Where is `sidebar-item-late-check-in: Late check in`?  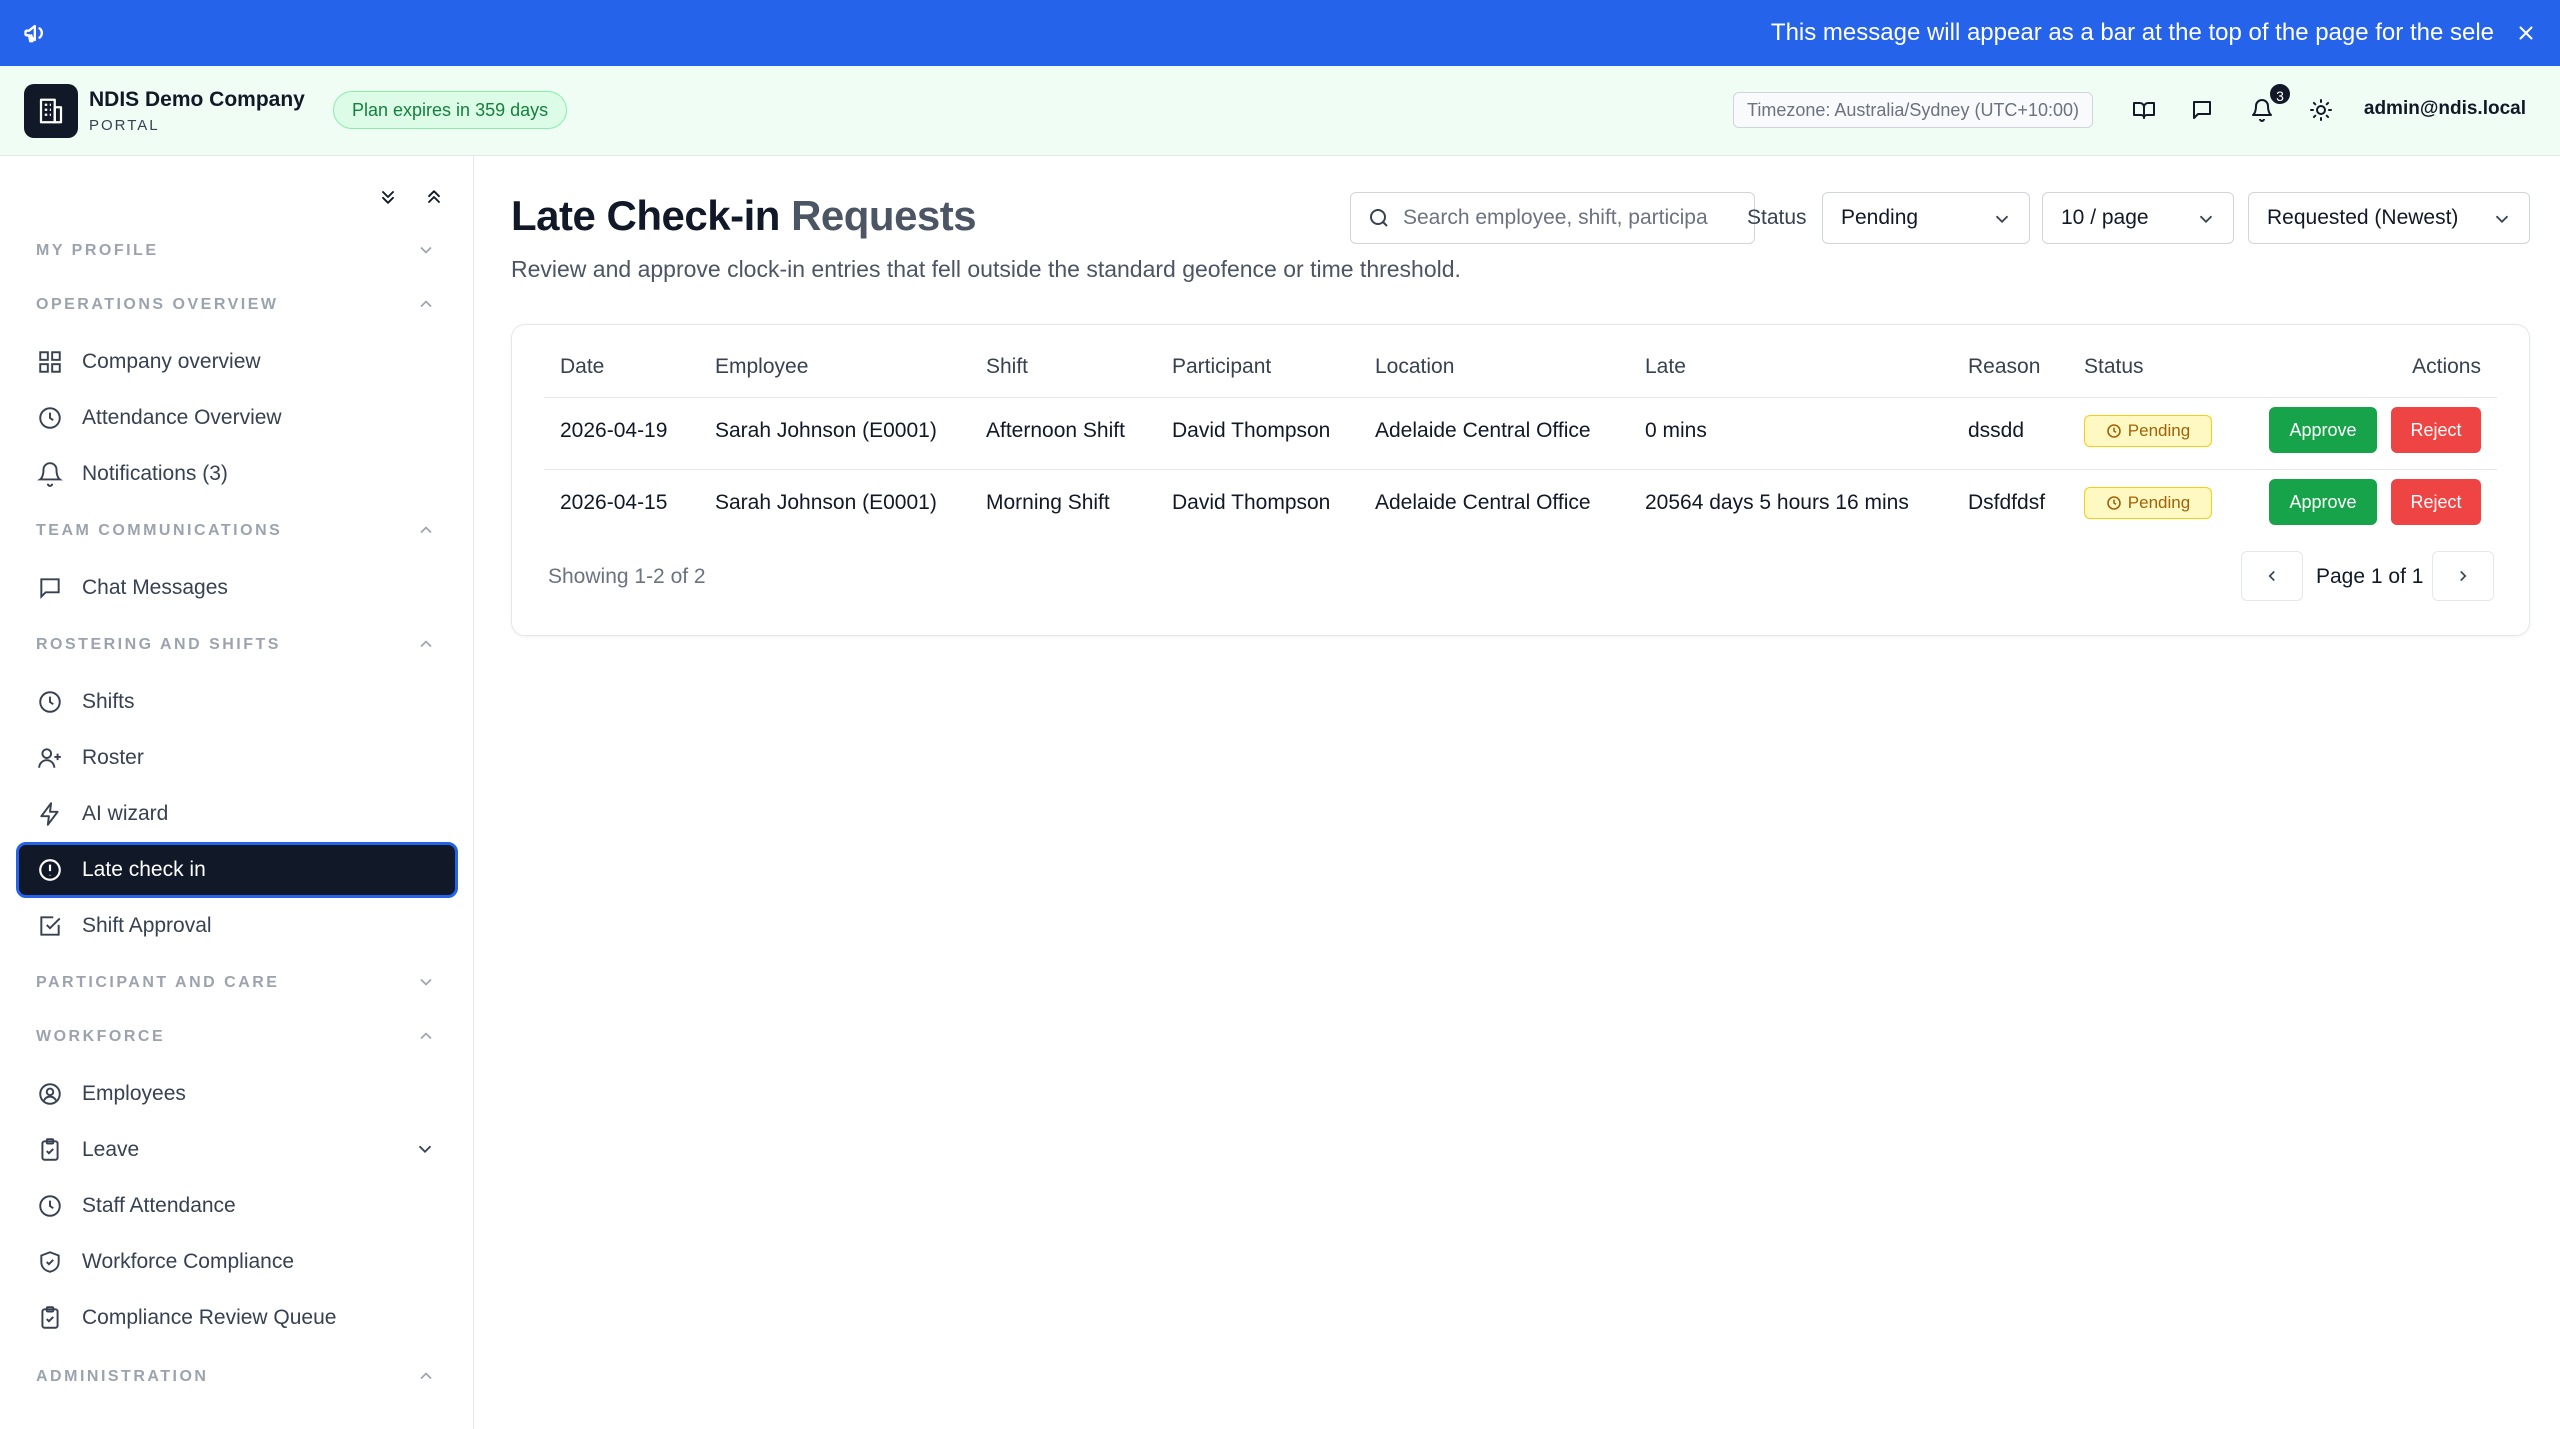
sidebar-item-late-check-in: Late check in is located at coordinates (237, 870).